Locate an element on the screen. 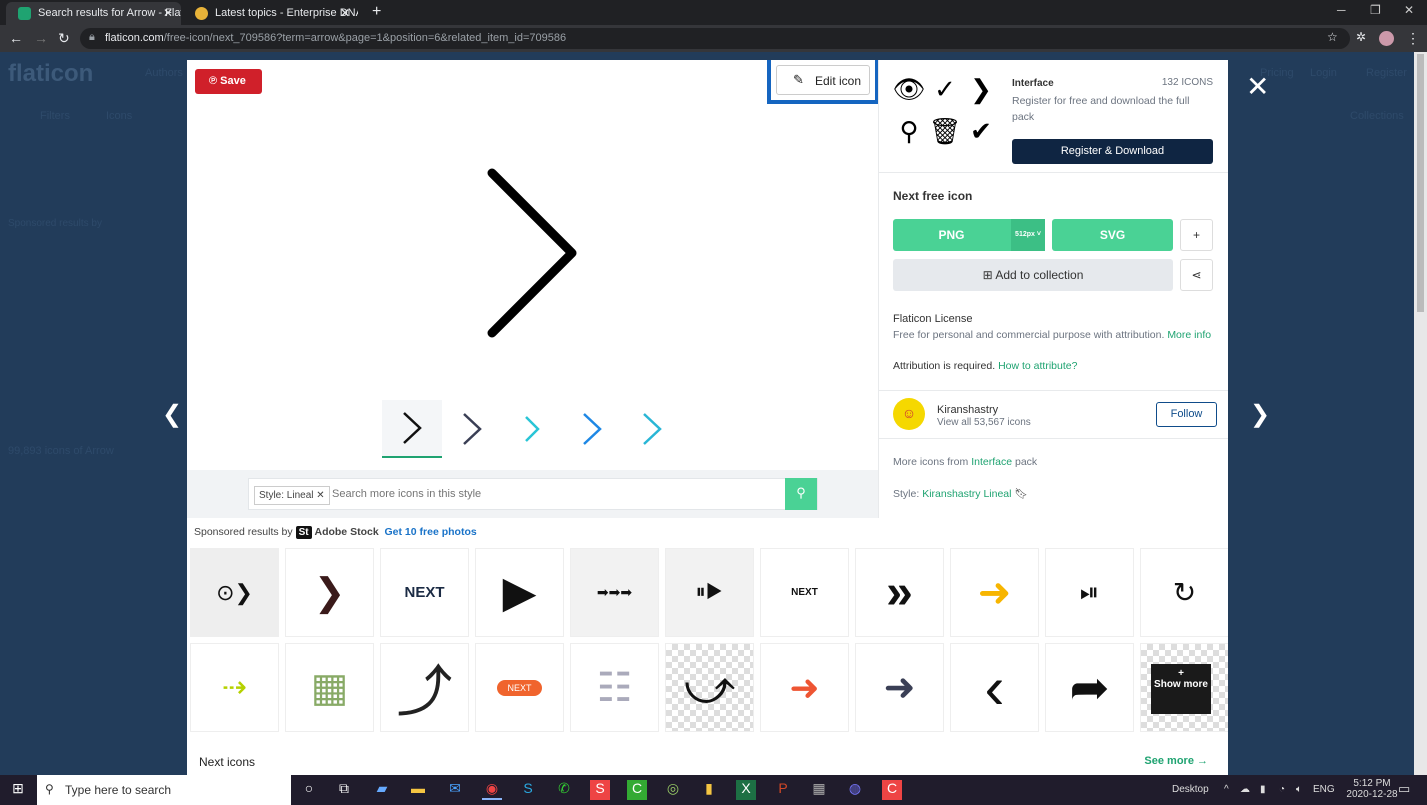  style-search-input is located at coordinates (552, 494).